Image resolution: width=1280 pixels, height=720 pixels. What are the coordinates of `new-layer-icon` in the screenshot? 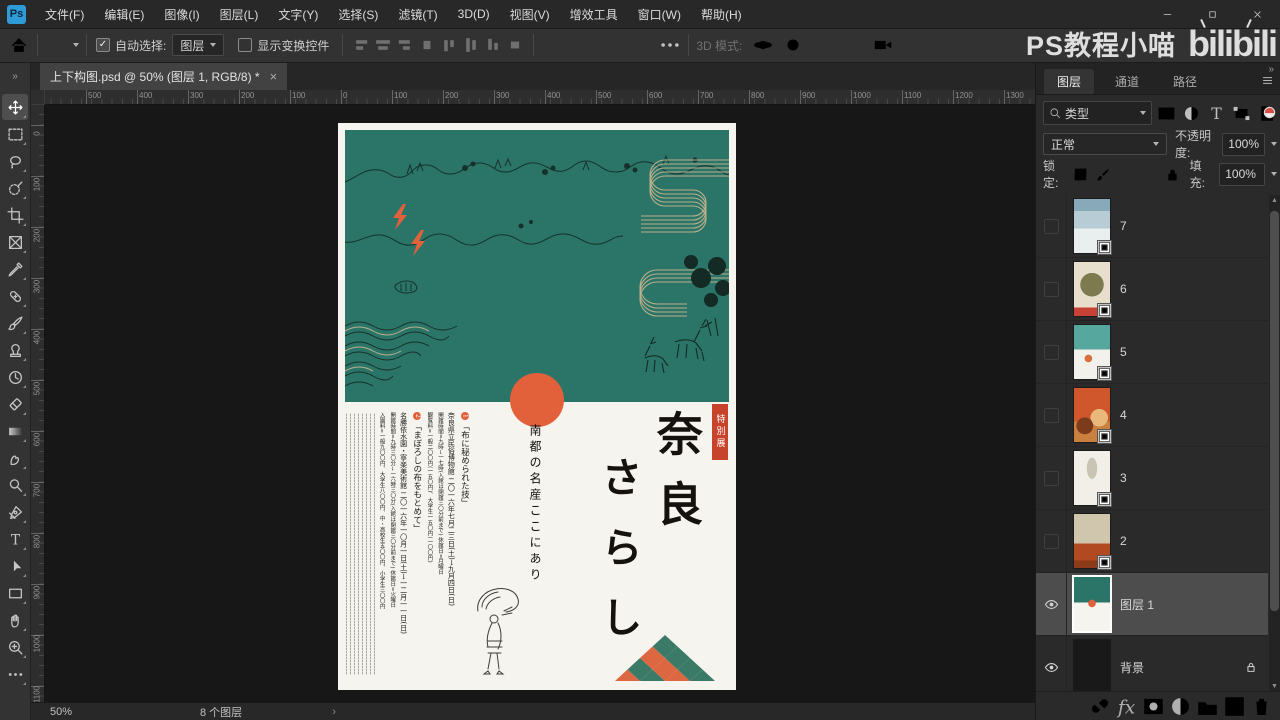 It's located at (1234, 706).